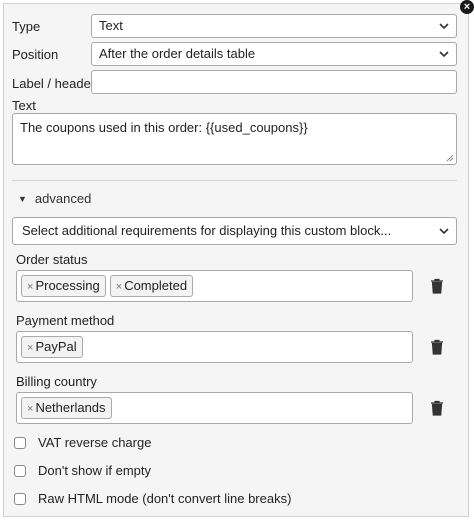 The width and height of the screenshot is (474, 521). Describe the element at coordinates (20, 443) in the screenshot. I see `vat-reverse-charge-checkbox` at that location.